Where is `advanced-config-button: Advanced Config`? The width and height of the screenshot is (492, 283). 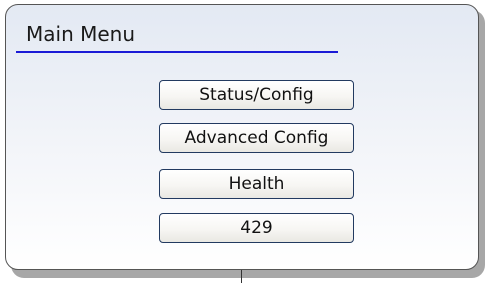 advanced-config-button: Advanced Config is located at coordinates (256, 138).